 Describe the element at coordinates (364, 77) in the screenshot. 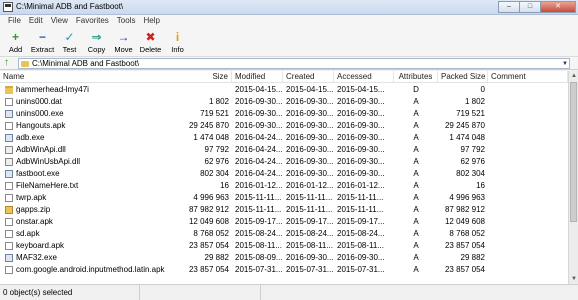

I see `column-header-accessed: Accessed` at that location.